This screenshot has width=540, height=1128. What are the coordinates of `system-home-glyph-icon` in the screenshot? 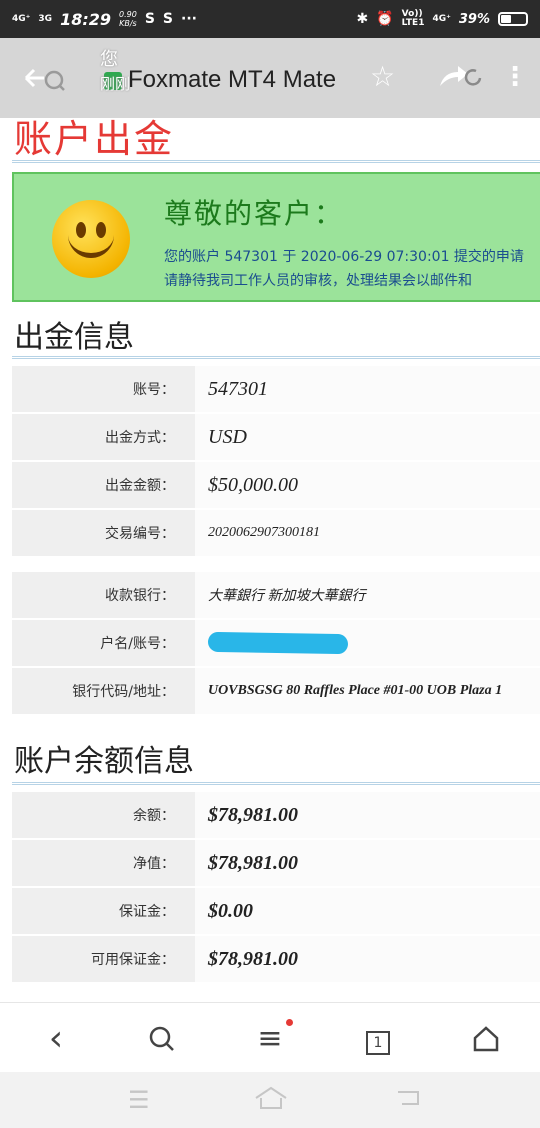 It's located at (271, 1097).